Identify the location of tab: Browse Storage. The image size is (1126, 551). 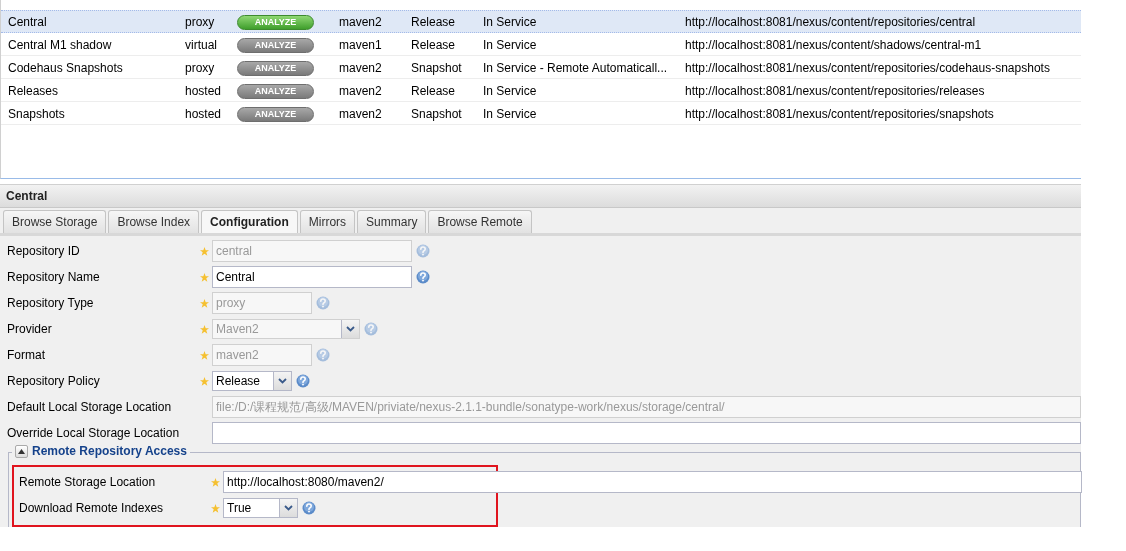
(55, 221).